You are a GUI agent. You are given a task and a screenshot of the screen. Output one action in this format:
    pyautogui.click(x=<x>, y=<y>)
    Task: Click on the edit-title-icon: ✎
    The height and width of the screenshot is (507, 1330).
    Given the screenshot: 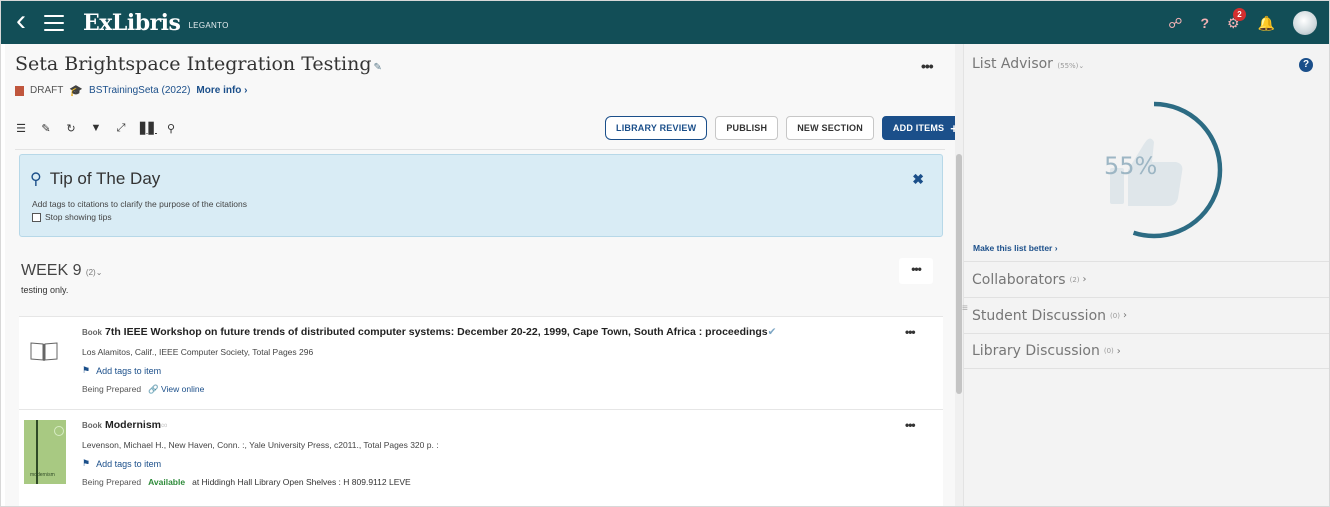 What is the action you would take?
    pyautogui.click(x=378, y=67)
    